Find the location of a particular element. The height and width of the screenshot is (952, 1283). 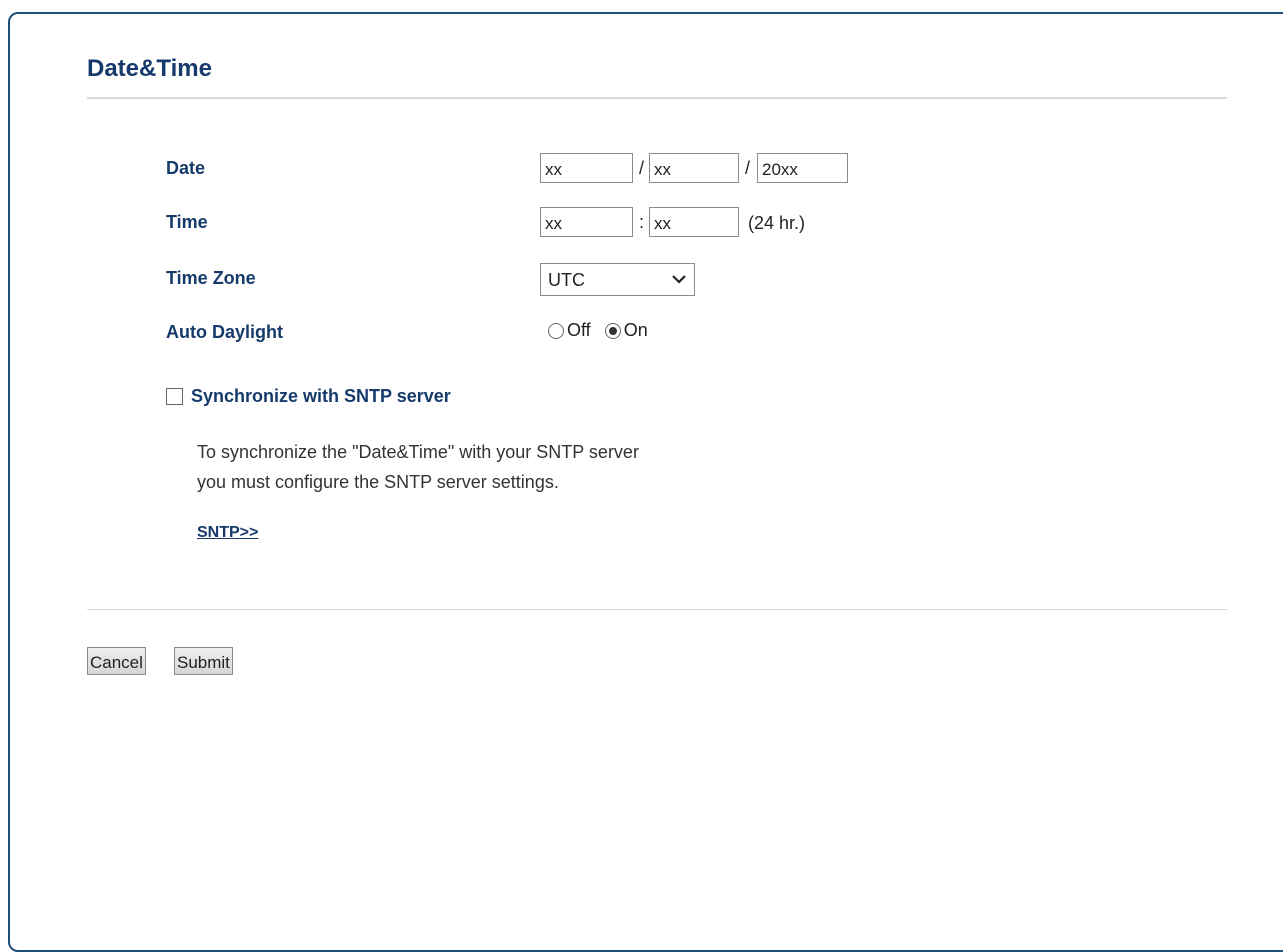

page-title: Date&Time is located at coordinates (149, 68).